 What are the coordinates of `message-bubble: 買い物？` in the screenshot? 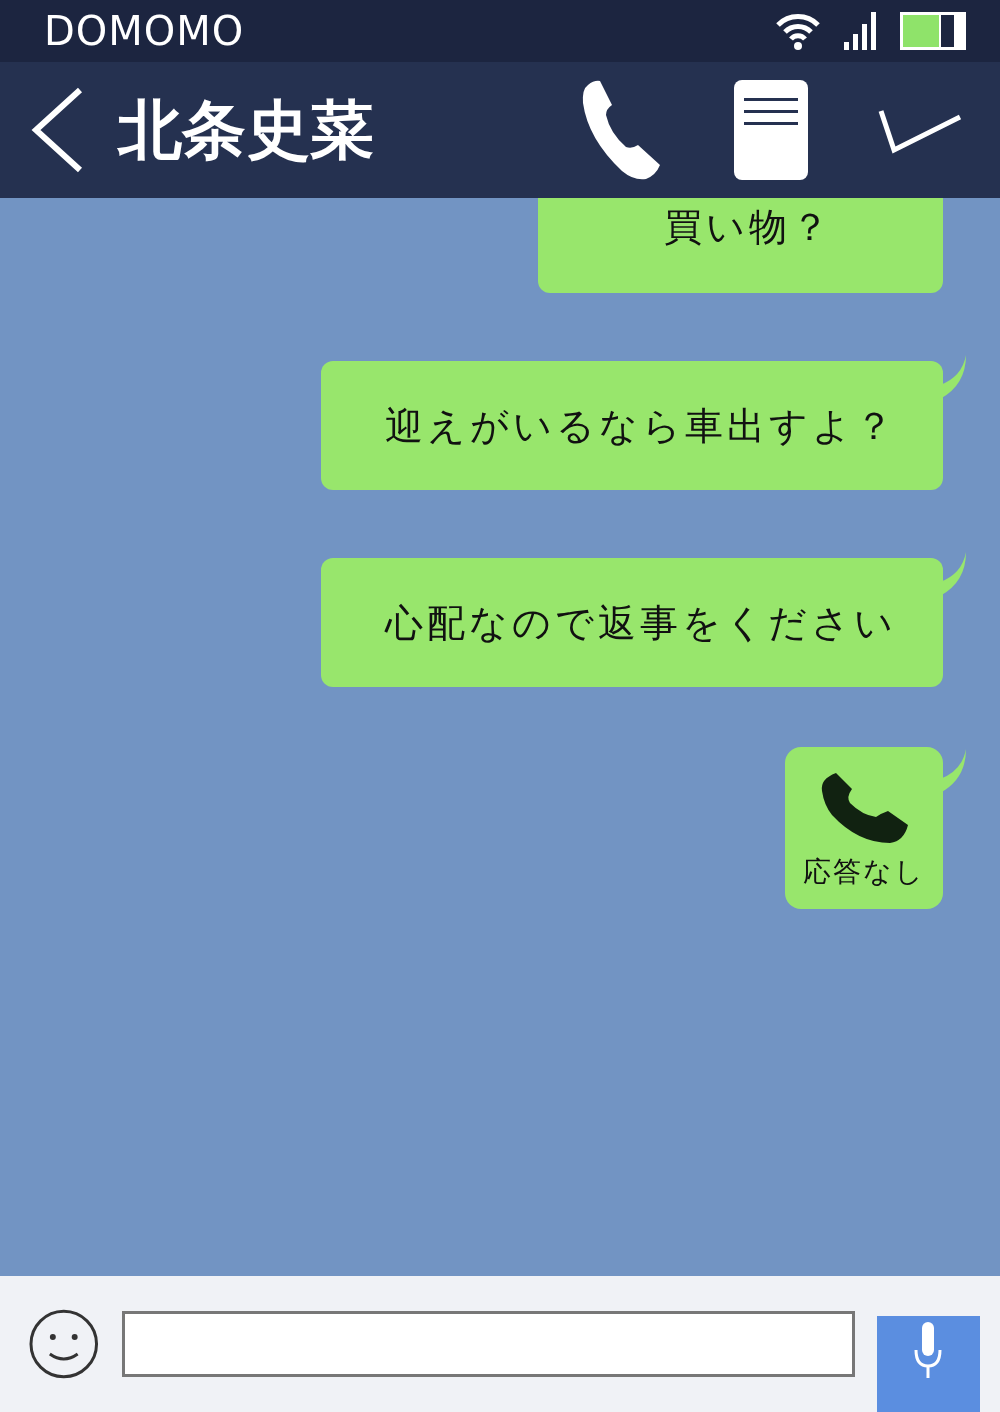 It's located at (740, 245).